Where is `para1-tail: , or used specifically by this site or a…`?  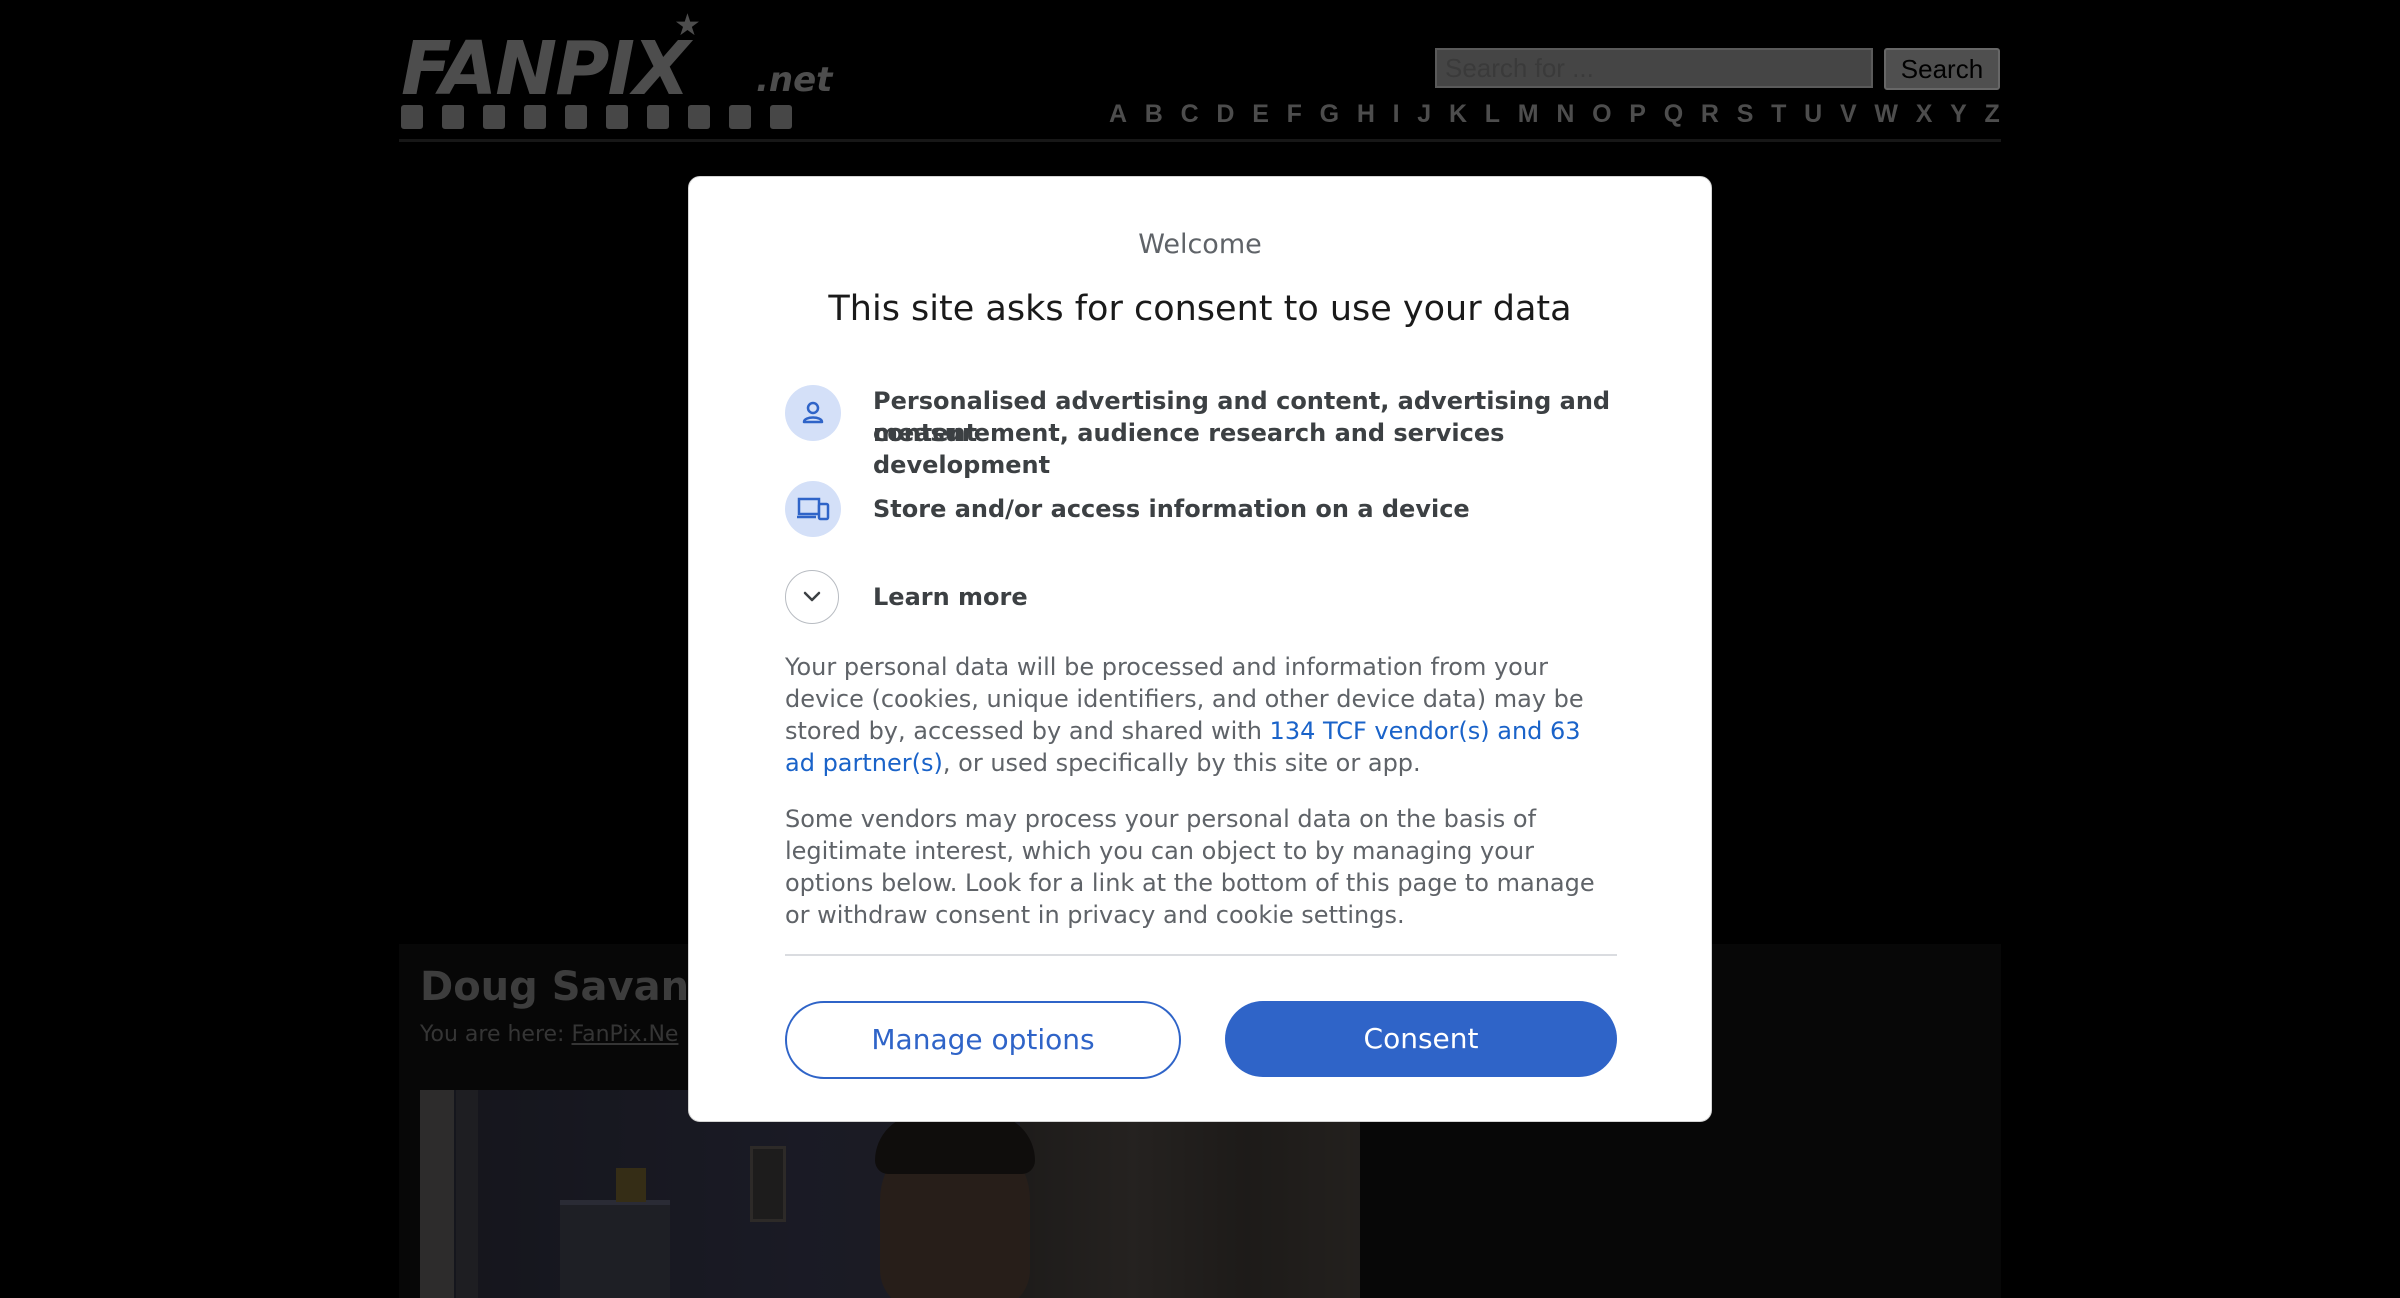 para1-tail: , or used specifically by this site or a… is located at coordinates (1181, 763).